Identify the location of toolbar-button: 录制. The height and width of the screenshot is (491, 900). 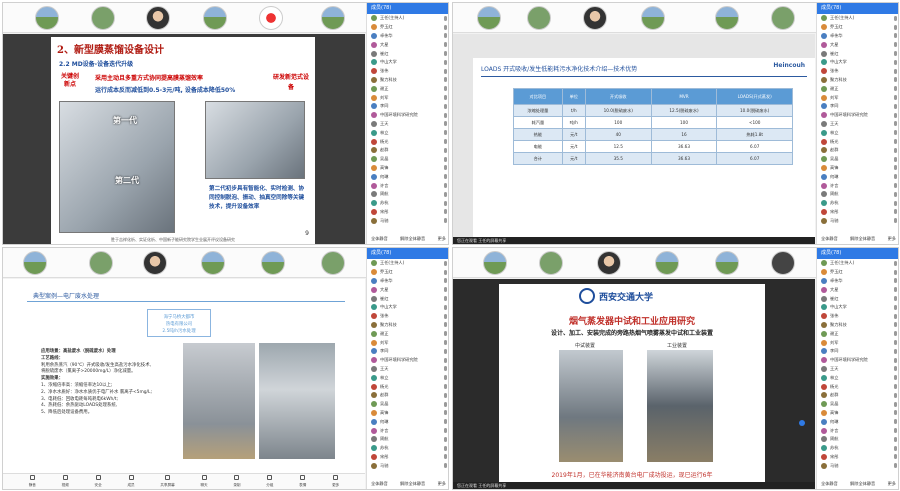
(237, 481).